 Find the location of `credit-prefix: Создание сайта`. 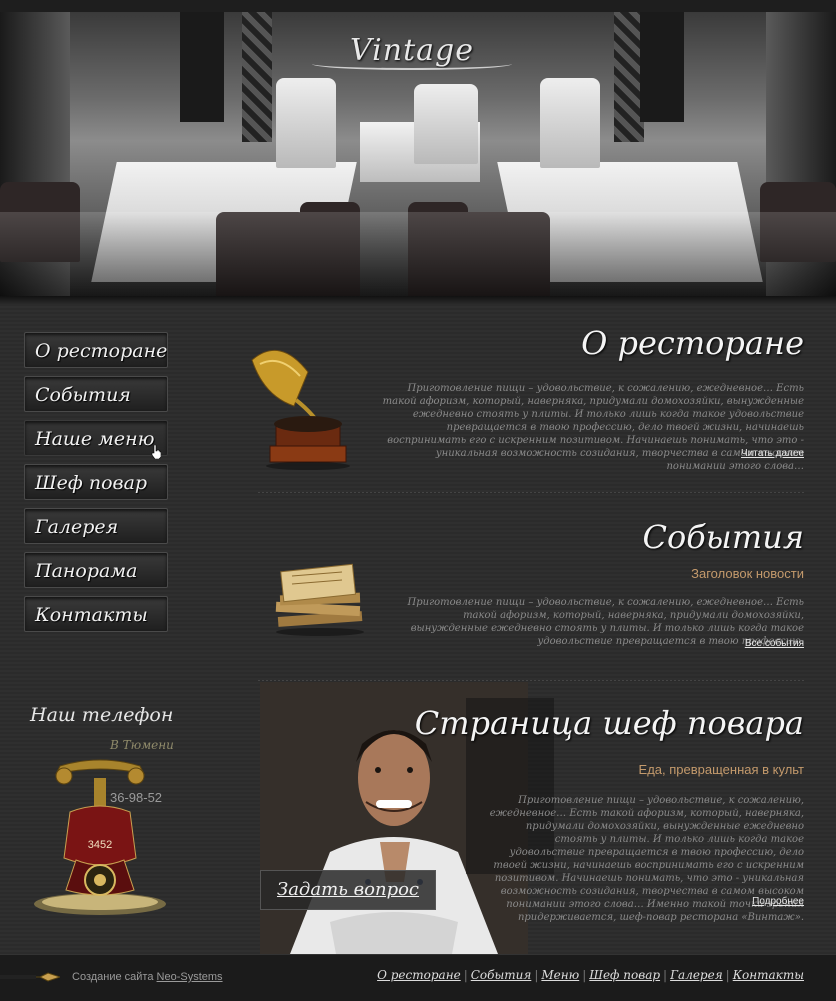

credit-prefix: Создание сайта is located at coordinates (113, 977).